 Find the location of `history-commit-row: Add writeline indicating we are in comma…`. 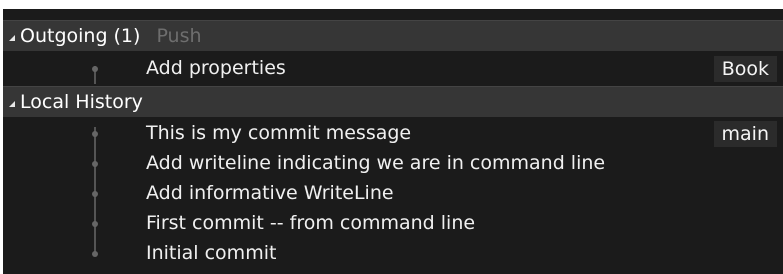

history-commit-row: Add writeline indicating we are in comma… is located at coordinates (393, 164).